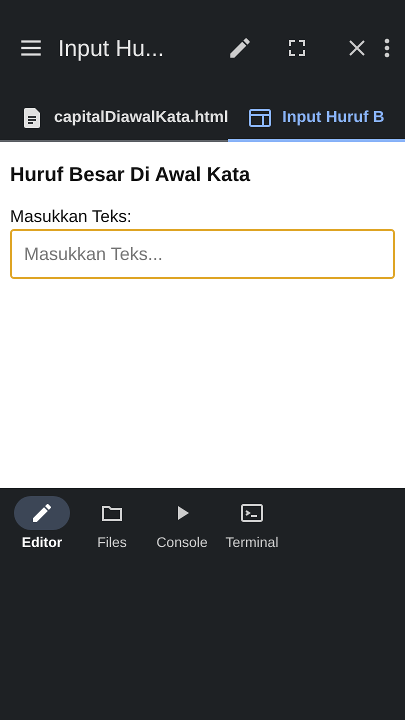 This screenshot has width=405, height=720. Describe the element at coordinates (387, 48) in the screenshot. I see `more-button` at that location.